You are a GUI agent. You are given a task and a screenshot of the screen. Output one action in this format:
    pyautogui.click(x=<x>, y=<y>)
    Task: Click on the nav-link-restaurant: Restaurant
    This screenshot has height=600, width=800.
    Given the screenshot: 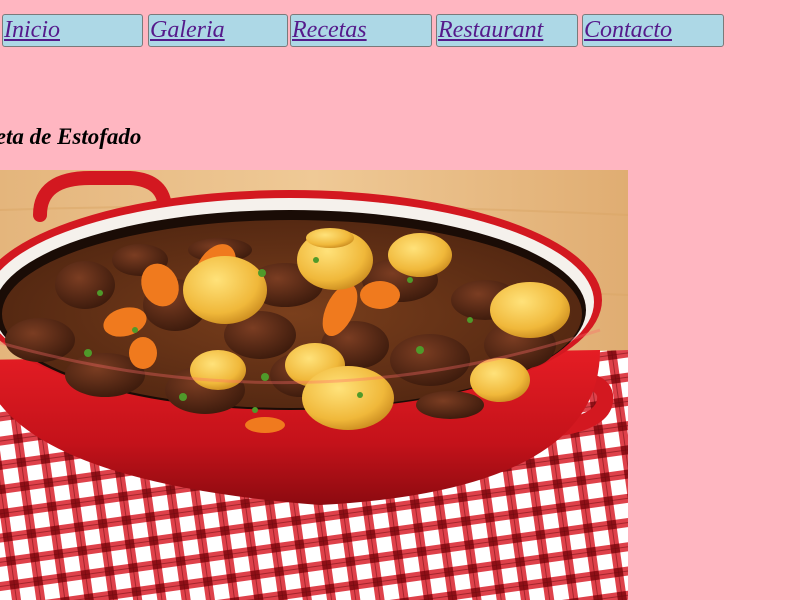 What is the action you would take?
    pyautogui.click(x=507, y=30)
    